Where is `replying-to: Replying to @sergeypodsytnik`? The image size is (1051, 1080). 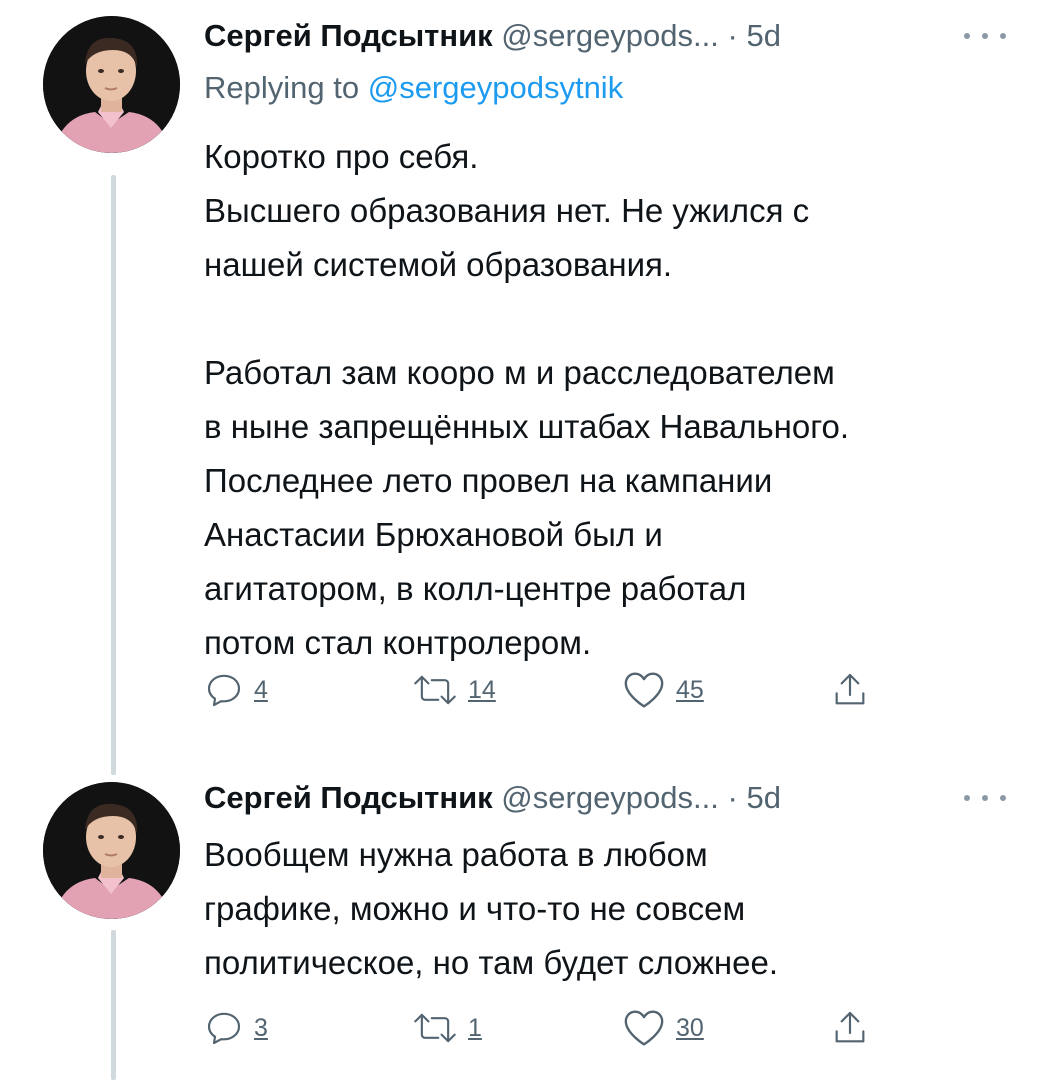
replying-to: Replying to @sergeypodsytnik is located at coordinates (413, 88).